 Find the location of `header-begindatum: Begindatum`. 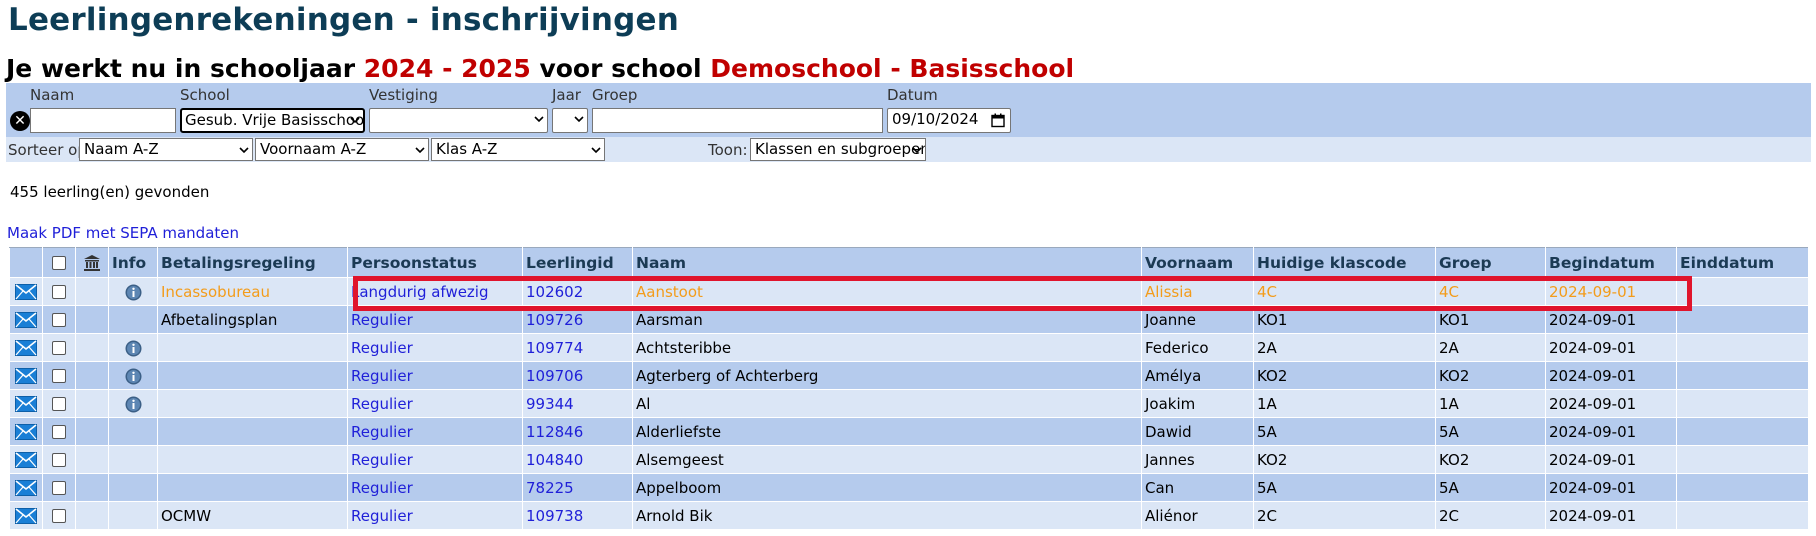

header-begindatum: Begindatum is located at coordinates (1611, 262).